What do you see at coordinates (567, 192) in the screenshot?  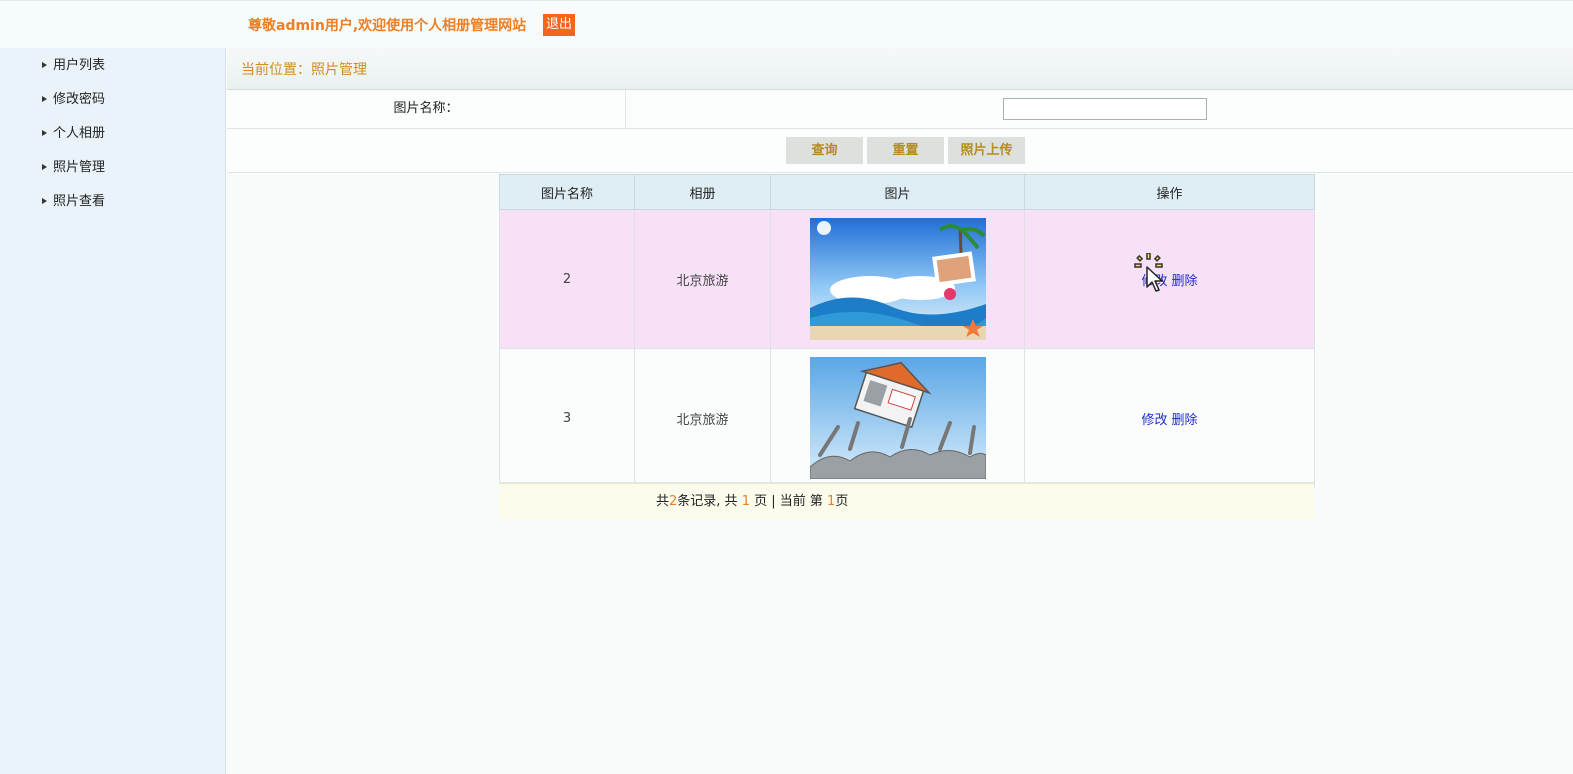 I see `column-header-photo-name: 图片名称` at bounding box center [567, 192].